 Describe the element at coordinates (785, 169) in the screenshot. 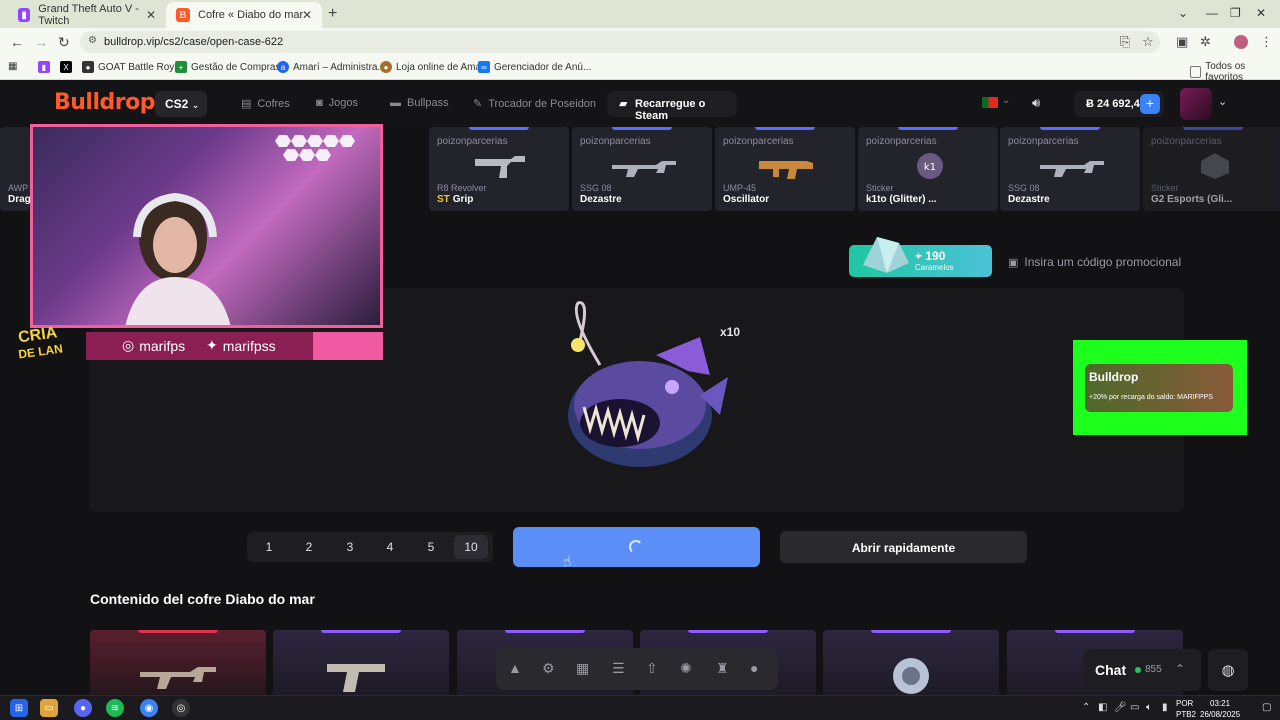

I see `drop-card: poizonparcerias UMP-45 Oscillator` at that location.